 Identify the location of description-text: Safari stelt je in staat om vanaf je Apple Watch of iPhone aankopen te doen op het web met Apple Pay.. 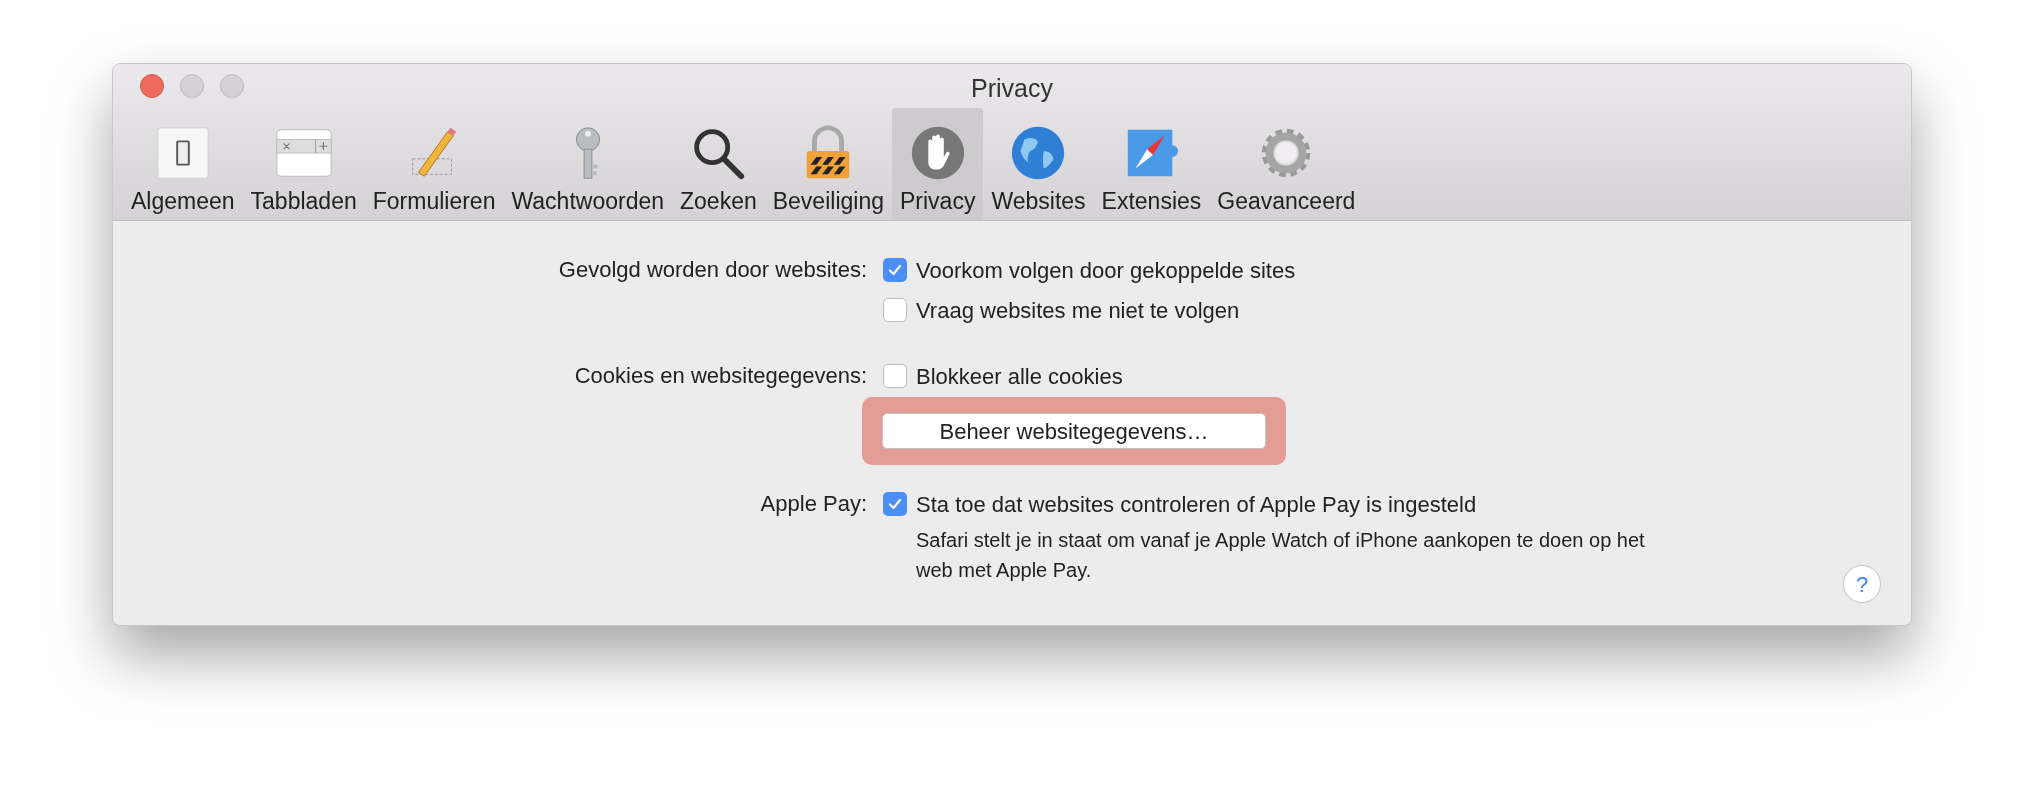
(1281, 555).